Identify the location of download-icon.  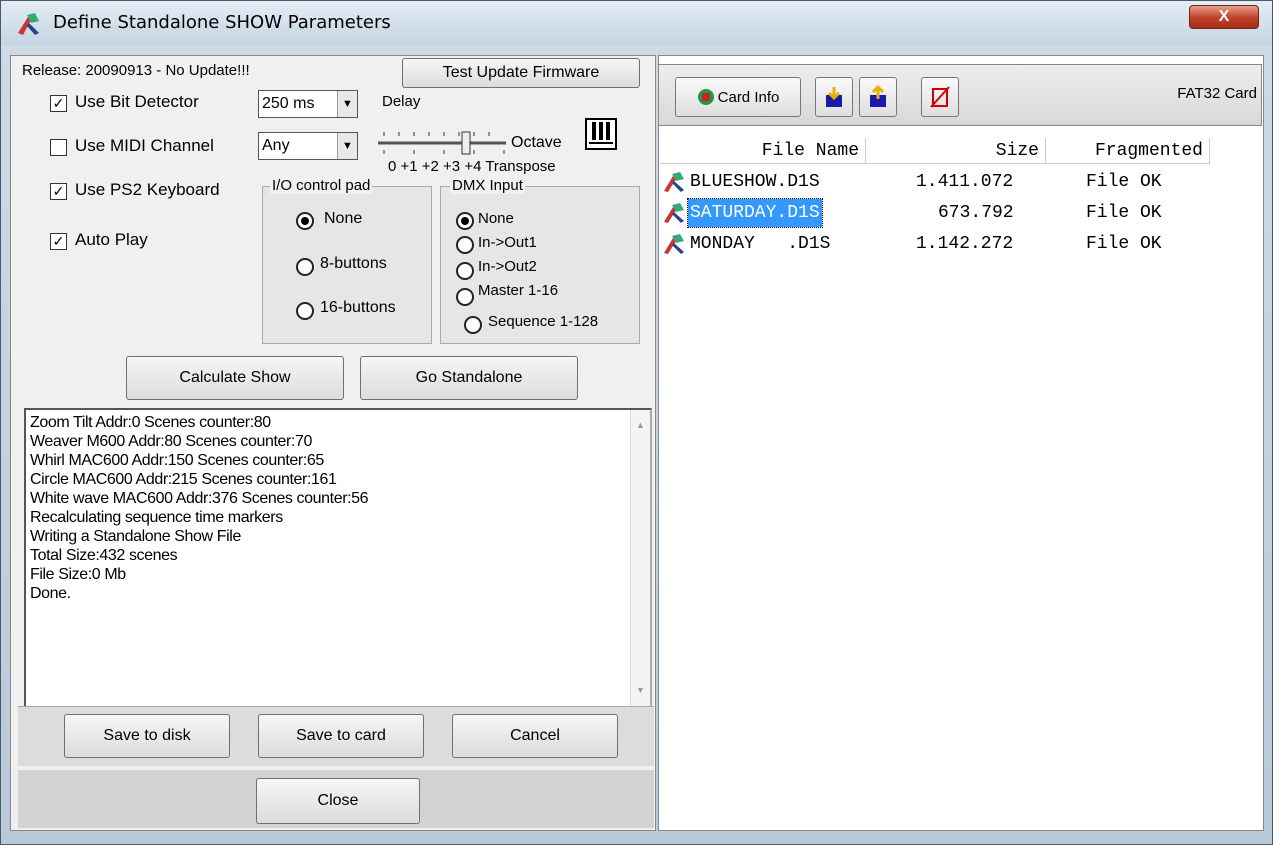
(834, 97).